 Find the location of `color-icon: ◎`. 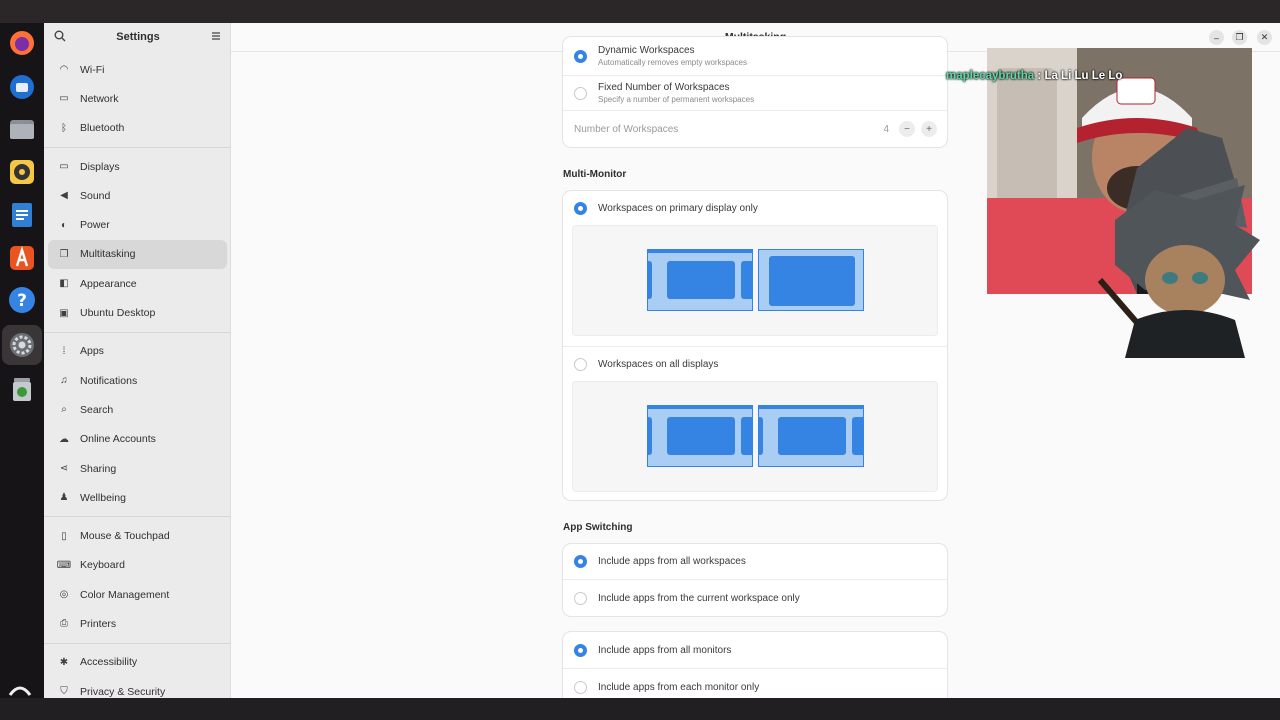

color-icon: ◎ is located at coordinates (64, 595).